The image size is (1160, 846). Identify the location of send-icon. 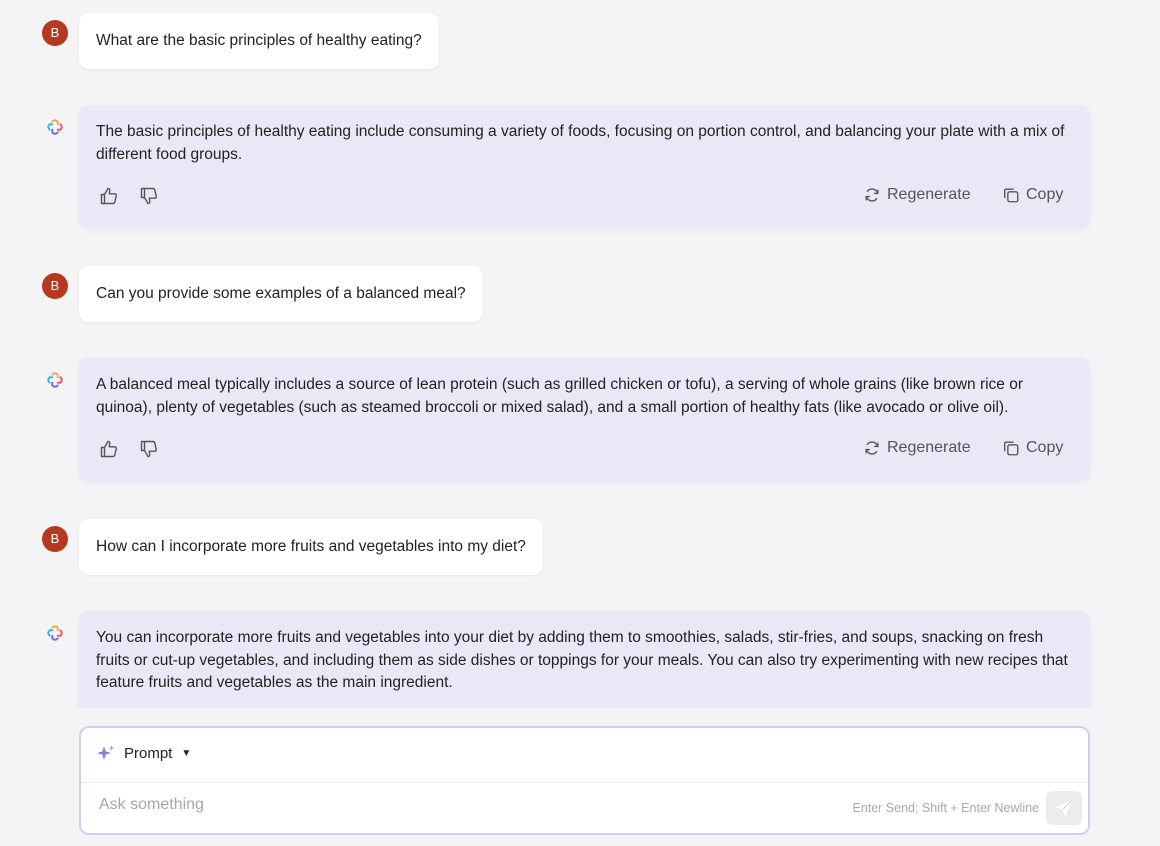
(1064, 808).